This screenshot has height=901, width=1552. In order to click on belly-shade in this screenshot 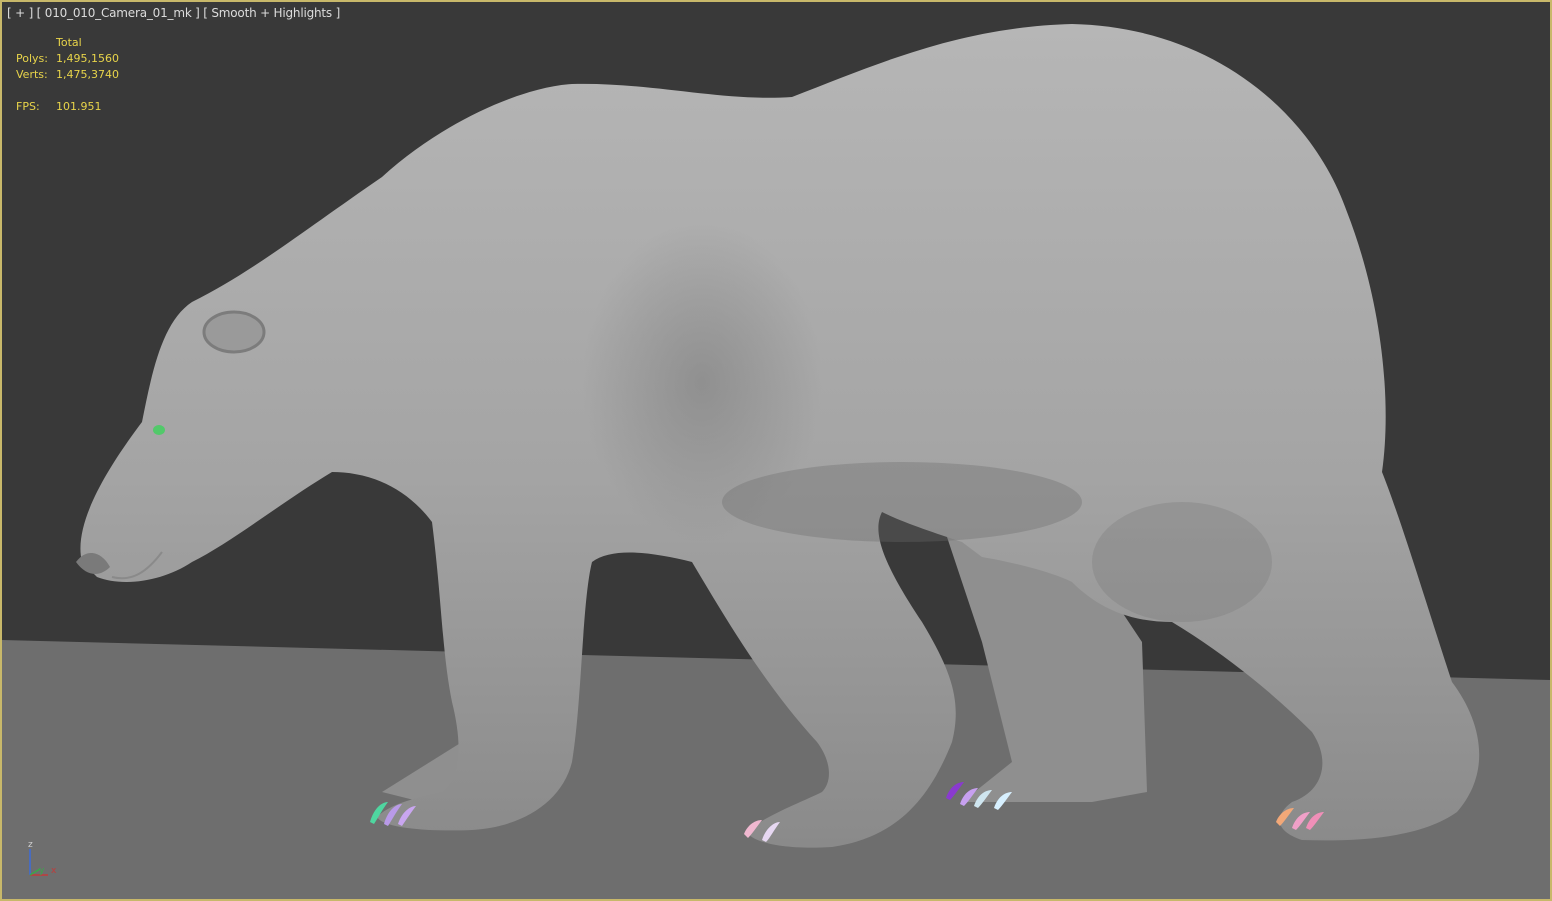, I will do `click(902, 502)`.